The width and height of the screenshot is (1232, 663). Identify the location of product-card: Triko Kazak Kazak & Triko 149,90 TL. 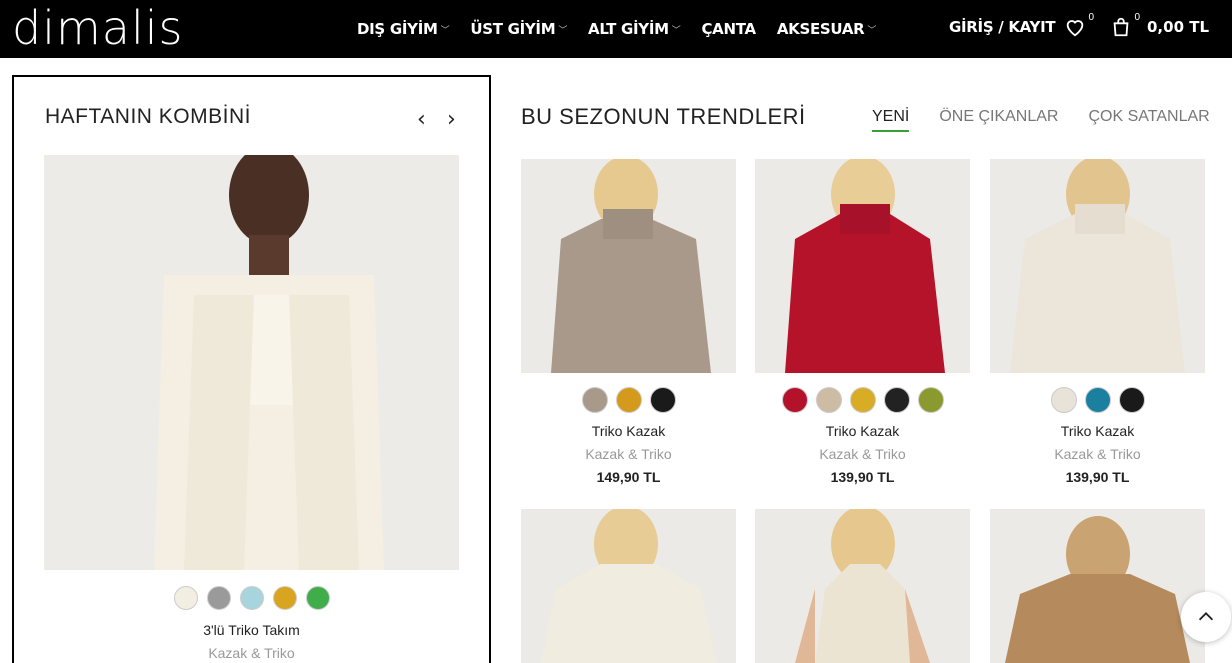
(628, 322).